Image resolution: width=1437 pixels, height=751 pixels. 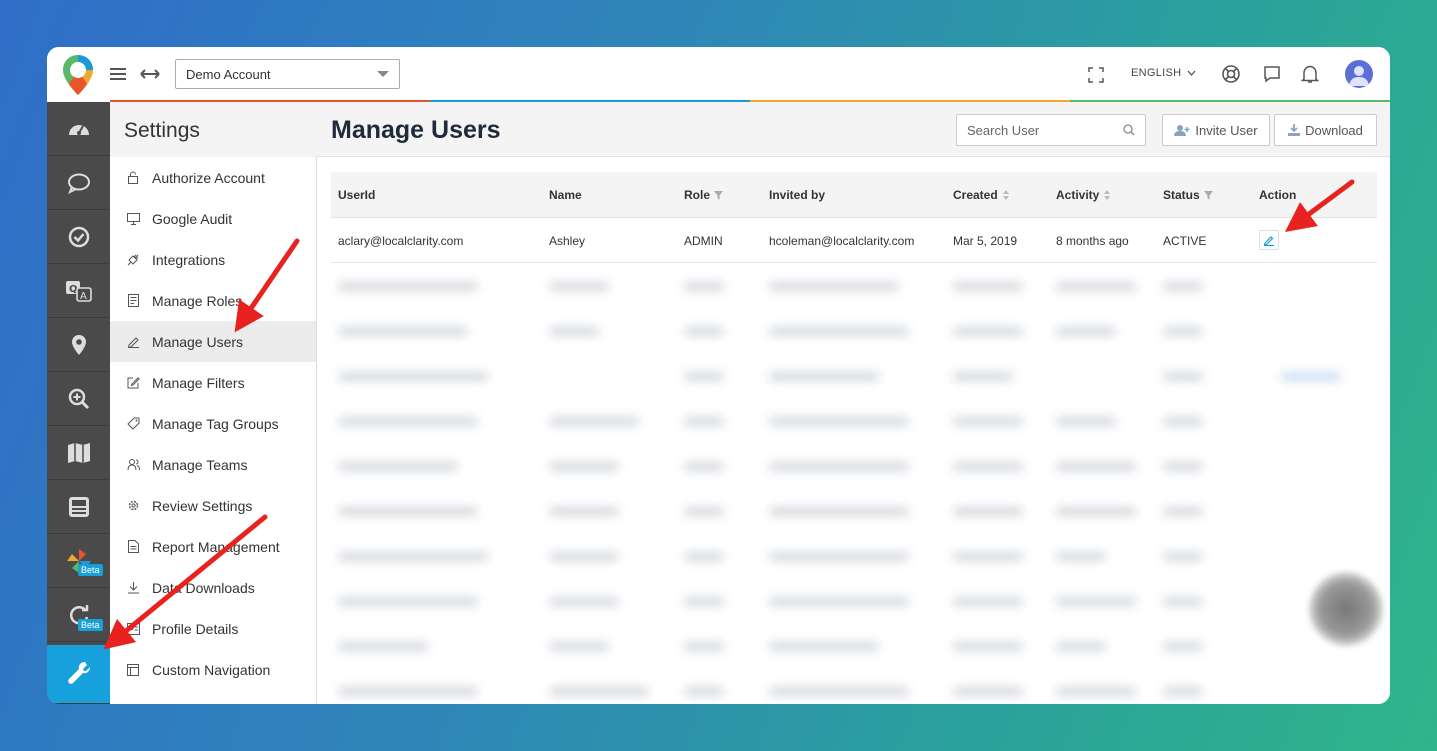 I want to click on map-icon, so click(x=78, y=452).